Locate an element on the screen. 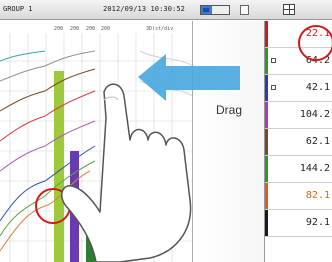  channel-row: 62.1 is located at coordinates (298, 142).